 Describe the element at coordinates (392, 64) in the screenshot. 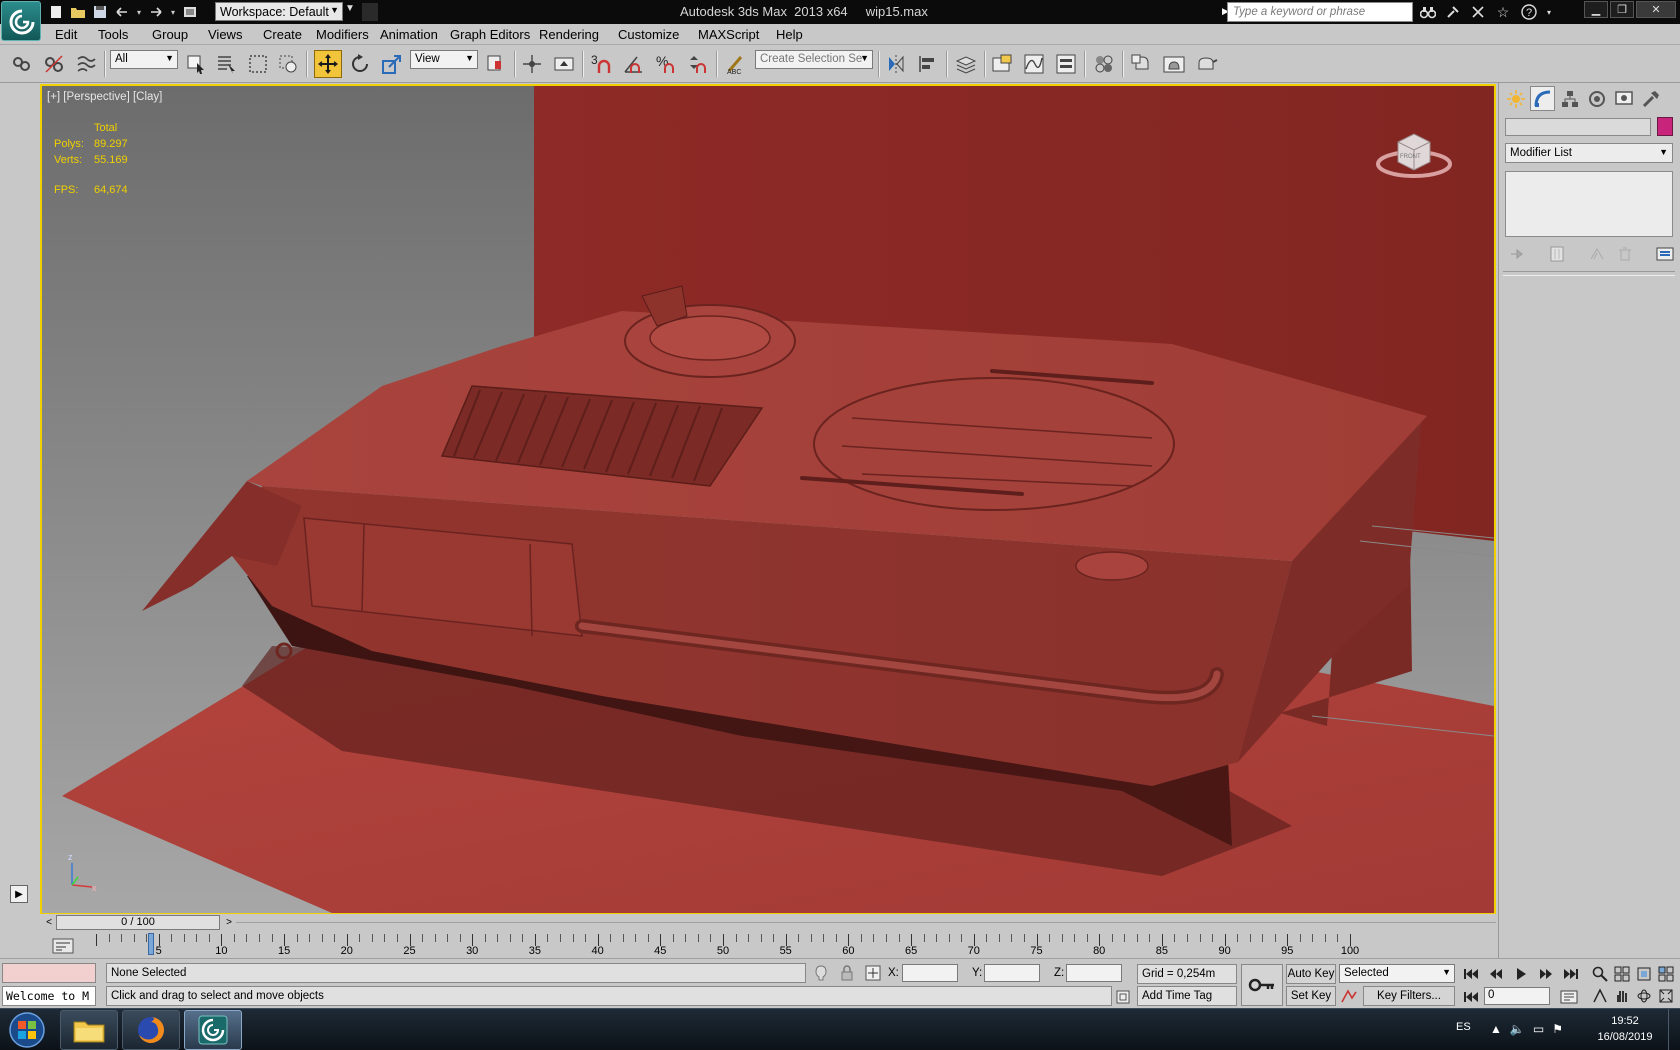

I see `select-and-scale-icon` at that location.